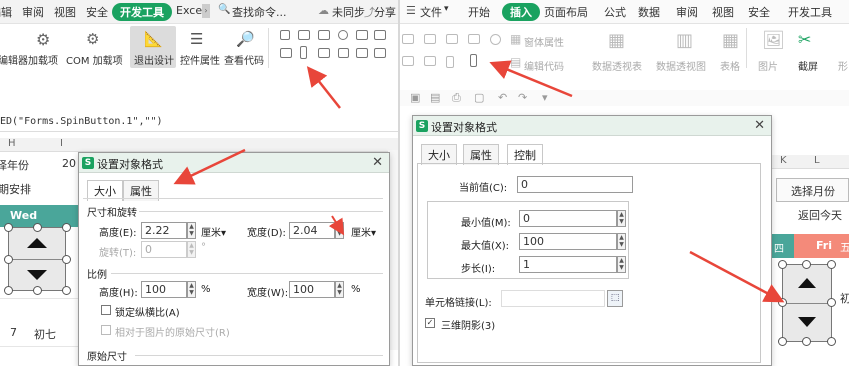  What do you see at coordinates (191, 289) in the screenshot?
I see `scale-height-spinner: ▲ ▼` at bounding box center [191, 289].